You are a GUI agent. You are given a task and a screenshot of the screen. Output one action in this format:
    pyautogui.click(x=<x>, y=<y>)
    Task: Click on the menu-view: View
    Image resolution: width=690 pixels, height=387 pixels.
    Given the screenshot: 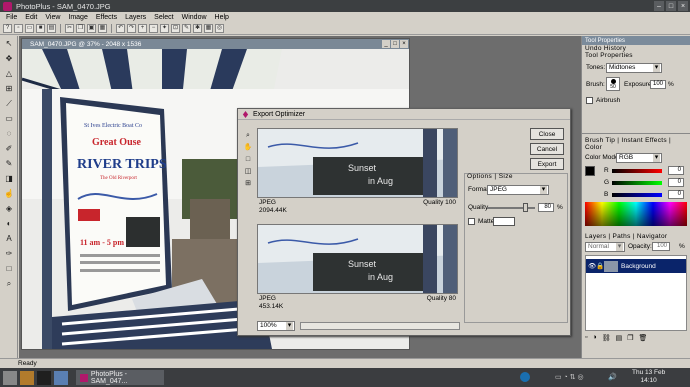 What is the action you would take?
    pyautogui.click(x=52, y=17)
    